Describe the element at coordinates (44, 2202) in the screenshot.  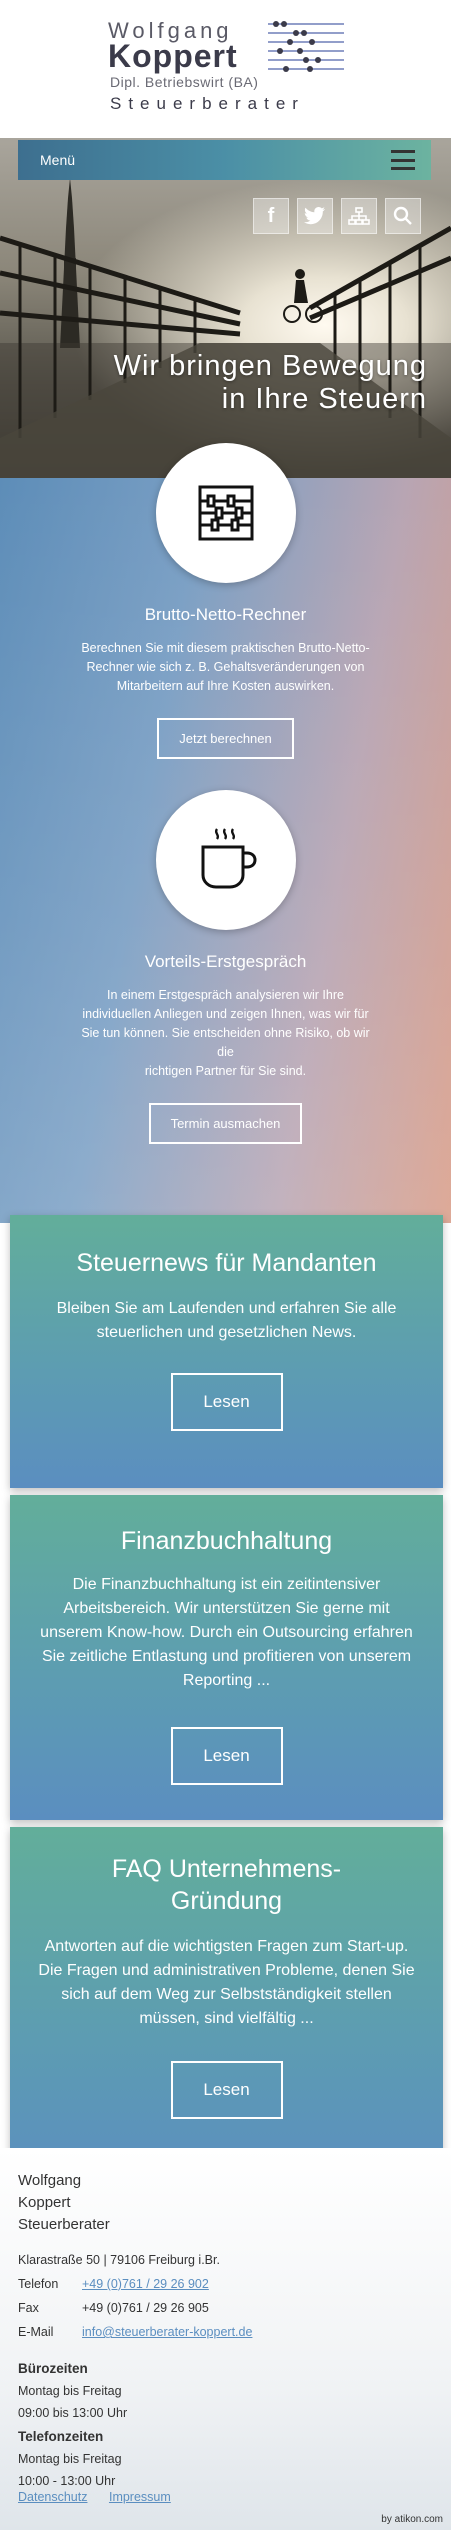
I see `footer-last-name: Koppert` at that location.